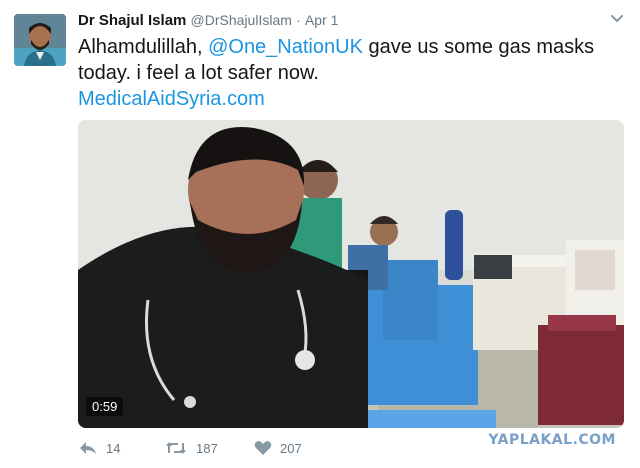  I want to click on reply-icon, so click(88, 448).